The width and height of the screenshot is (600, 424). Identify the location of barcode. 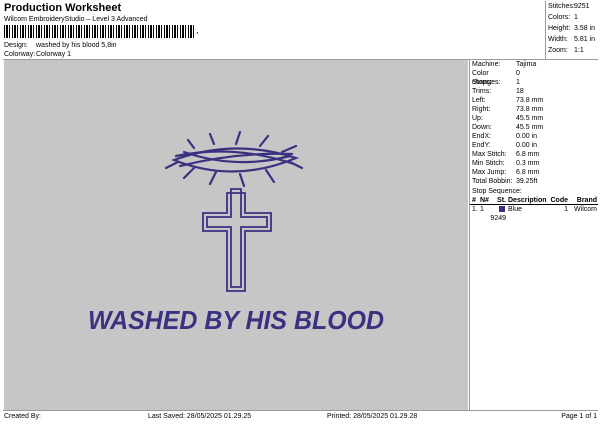
(99, 31).